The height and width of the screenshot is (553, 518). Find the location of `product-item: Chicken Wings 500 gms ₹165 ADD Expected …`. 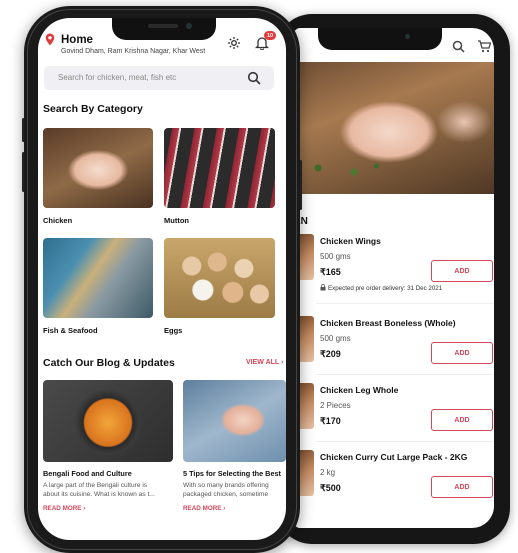

product-item: Chicken Wings 500 gms ₹165 ADD Expected … is located at coordinates (394, 269).